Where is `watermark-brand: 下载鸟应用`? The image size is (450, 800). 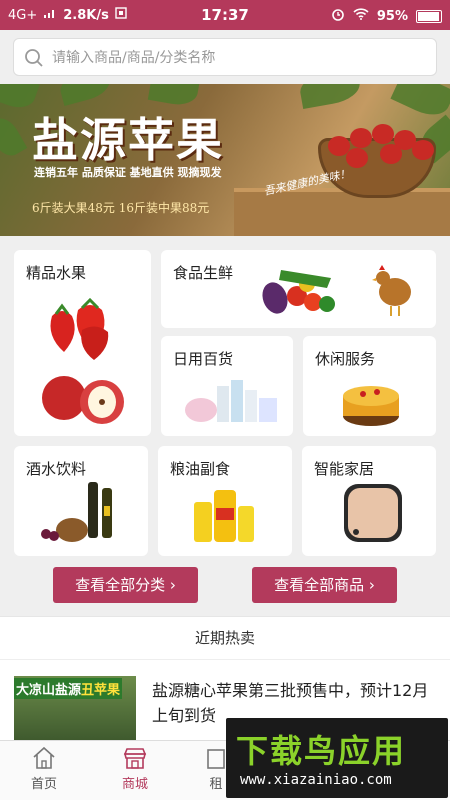
watermark-brand: 下载鸟应用 is located at coordinates (321, 751).